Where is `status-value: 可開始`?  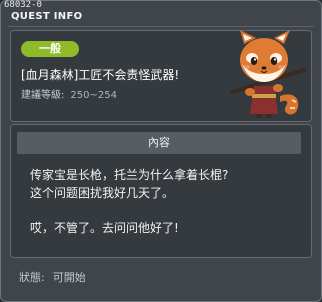 status-value: 可開始 is located at coordinates (69, 277).